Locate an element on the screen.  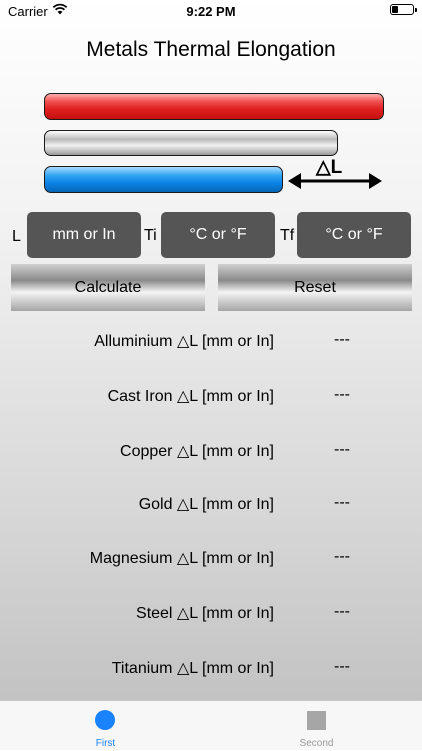
square-icon is located at coordinates (316, 720).